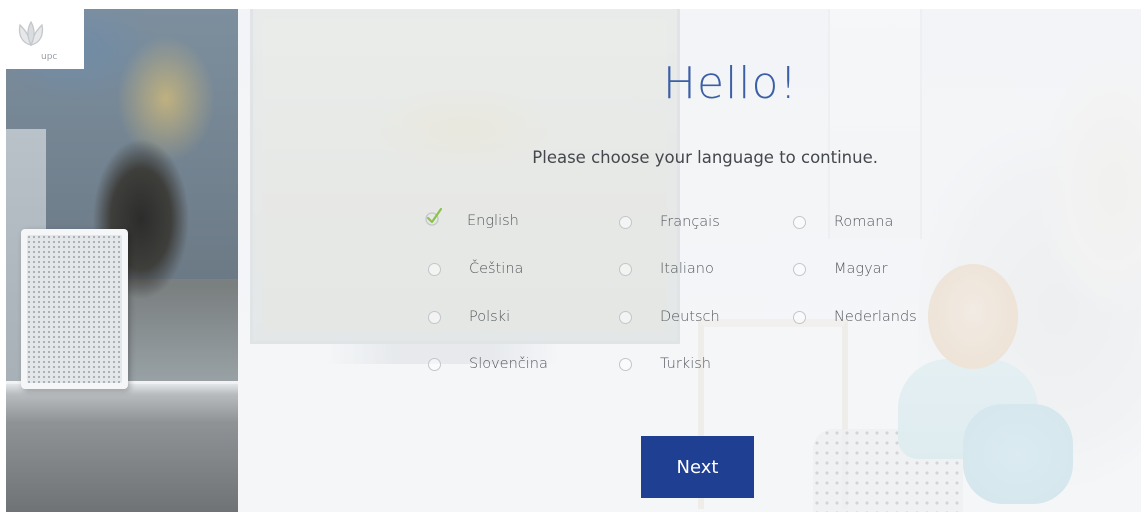  I want to click on upc-logo: upc, so click(45, 39).